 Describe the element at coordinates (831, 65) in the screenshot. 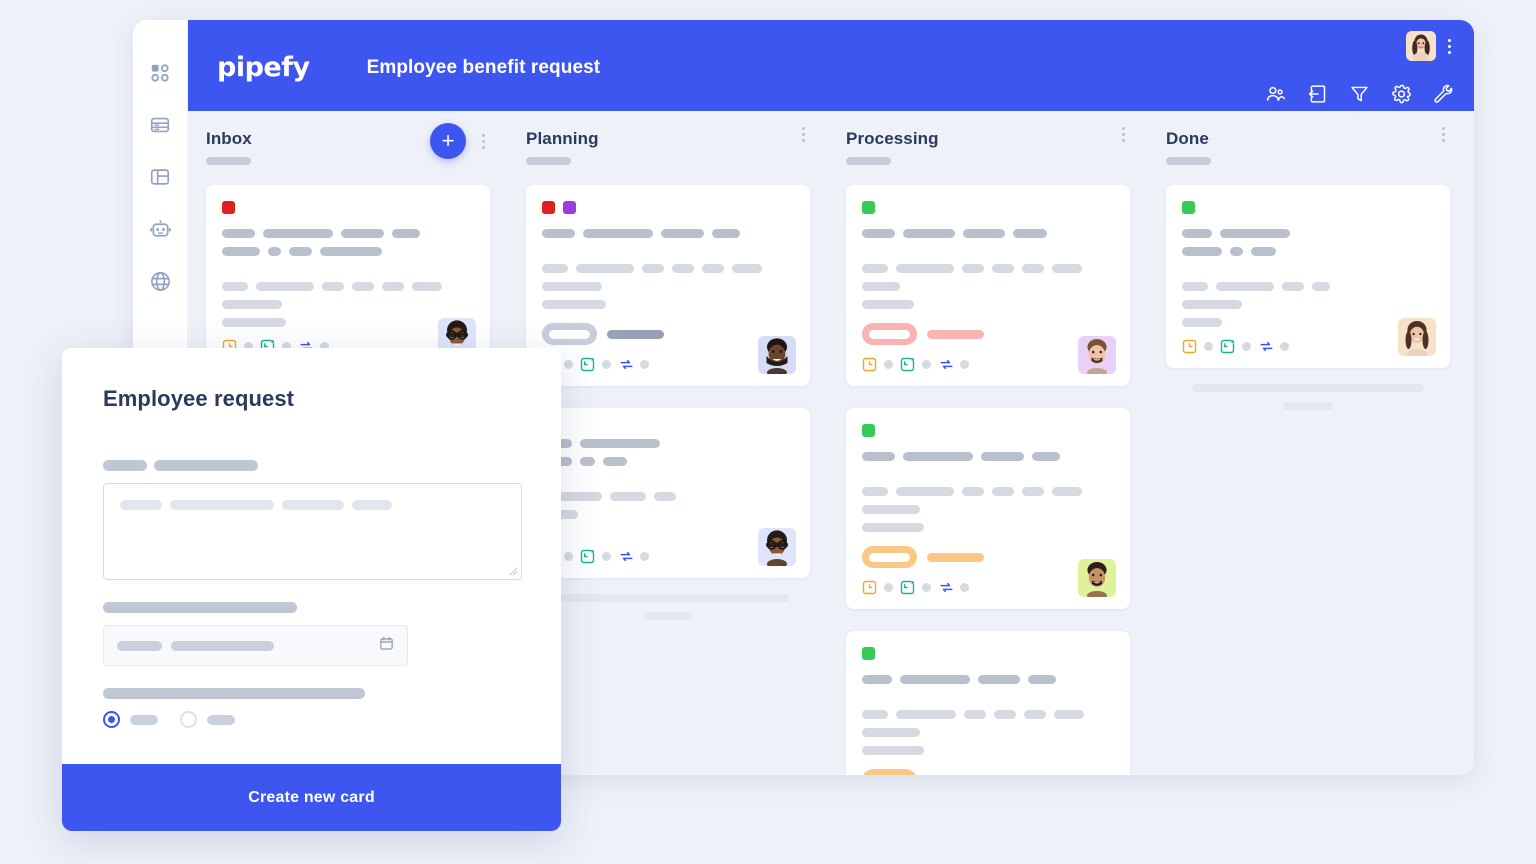

I see `app-header: pipefy Employee benefit request` at that location.